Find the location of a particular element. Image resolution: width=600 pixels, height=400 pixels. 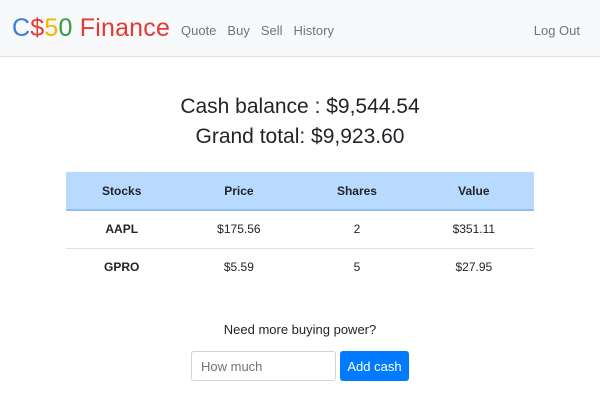

add-cash-button: Add cash is located at coordinates (374, 366).